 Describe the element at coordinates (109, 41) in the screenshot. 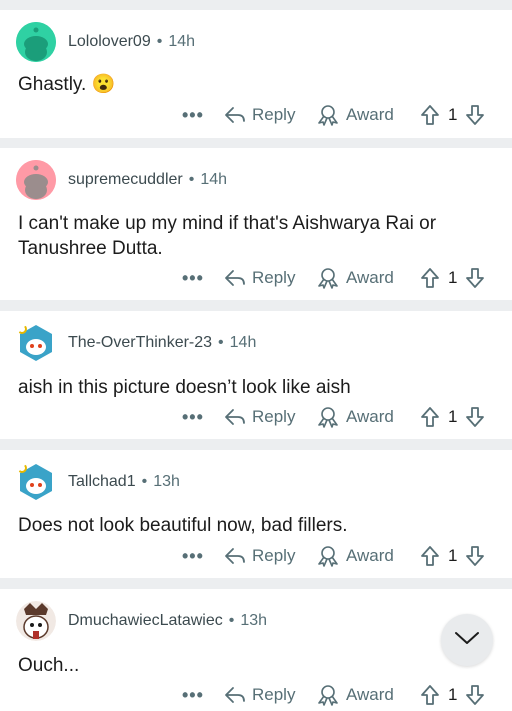

I see `username: Lololover09` at that location.